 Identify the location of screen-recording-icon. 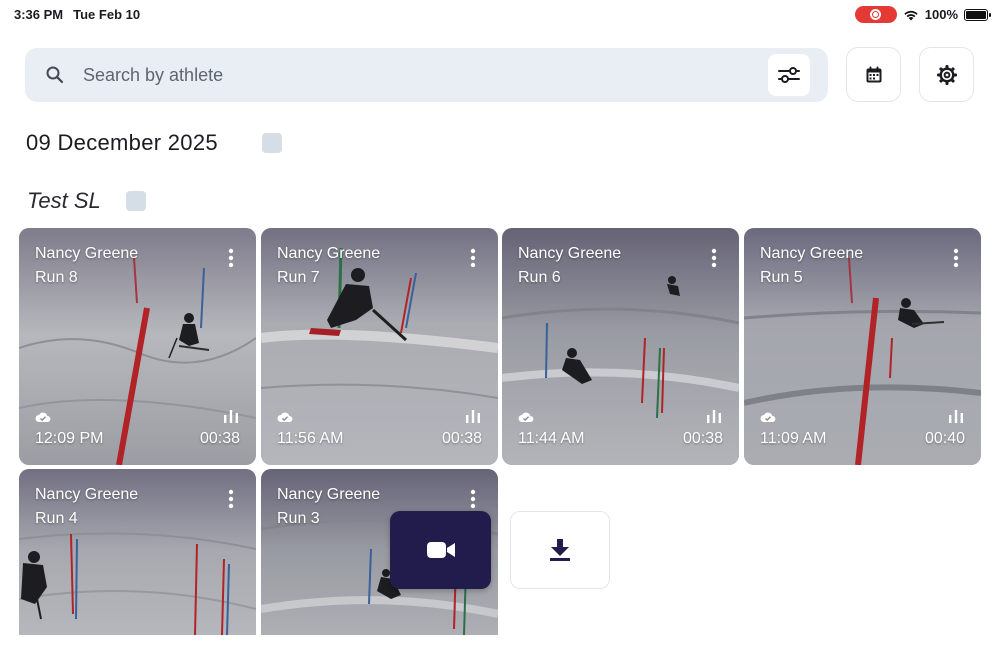
(875, 14).